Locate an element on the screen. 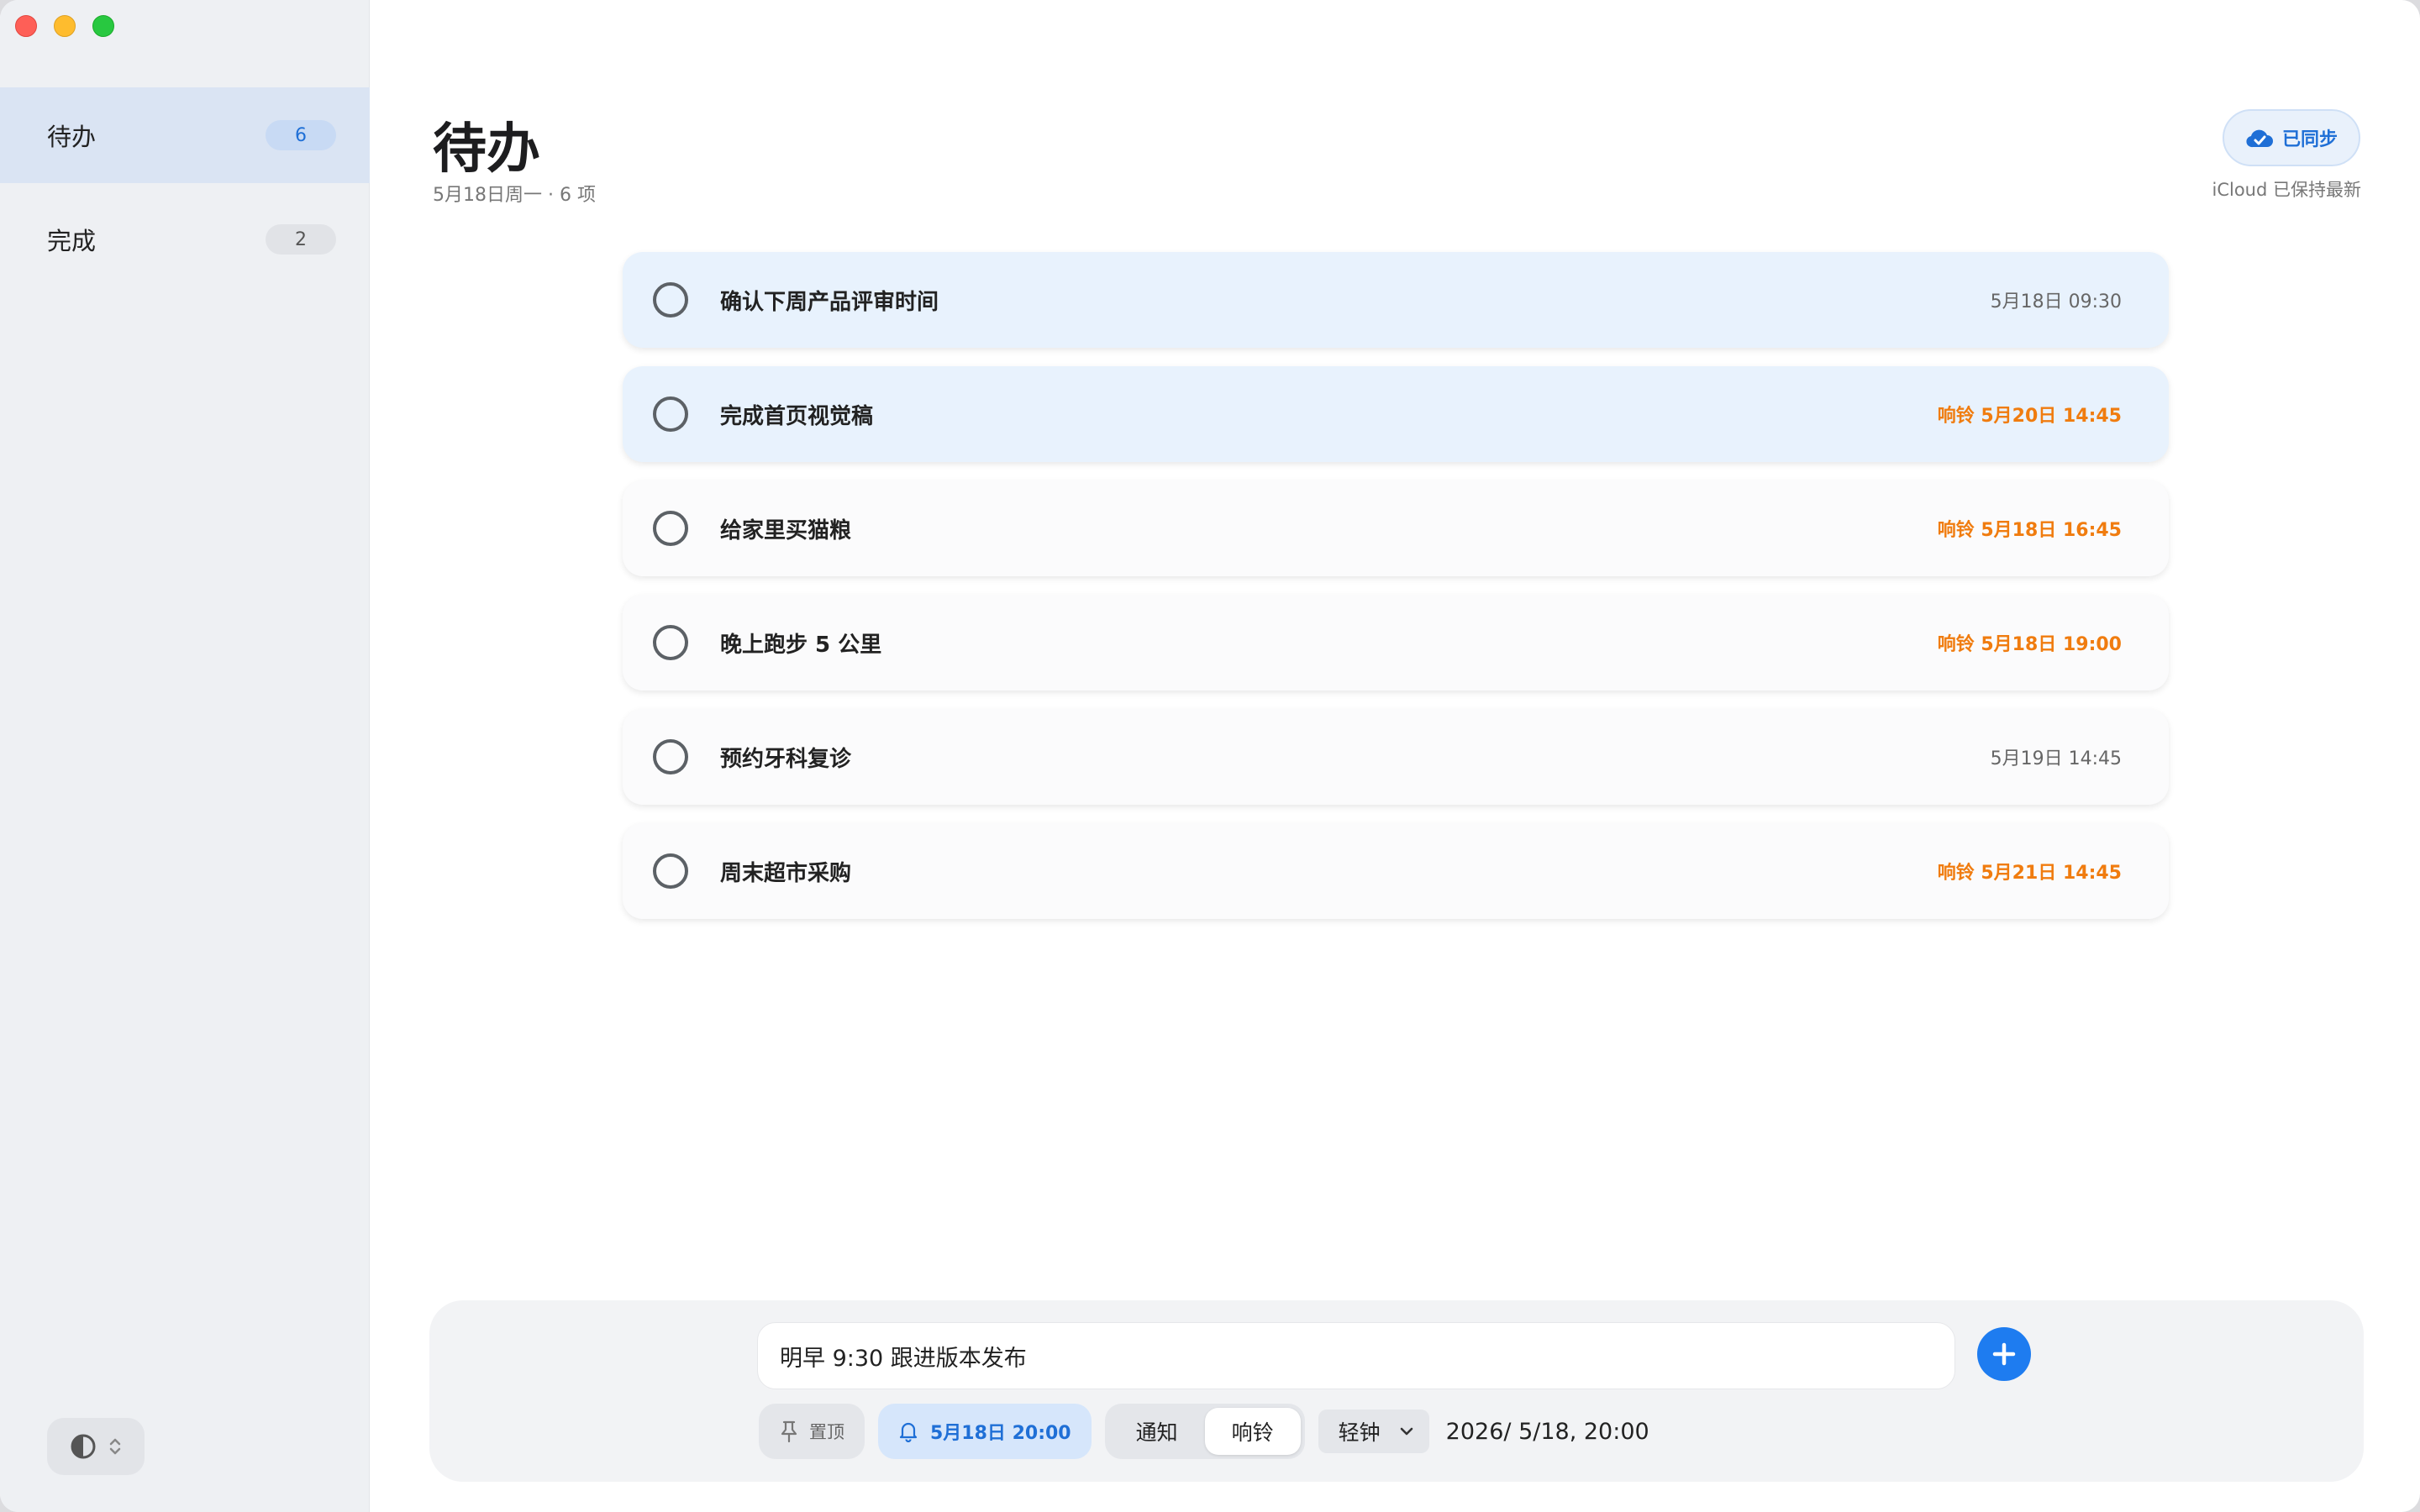  task-title: 周末超市采购 is located at coordinates (786, 873).